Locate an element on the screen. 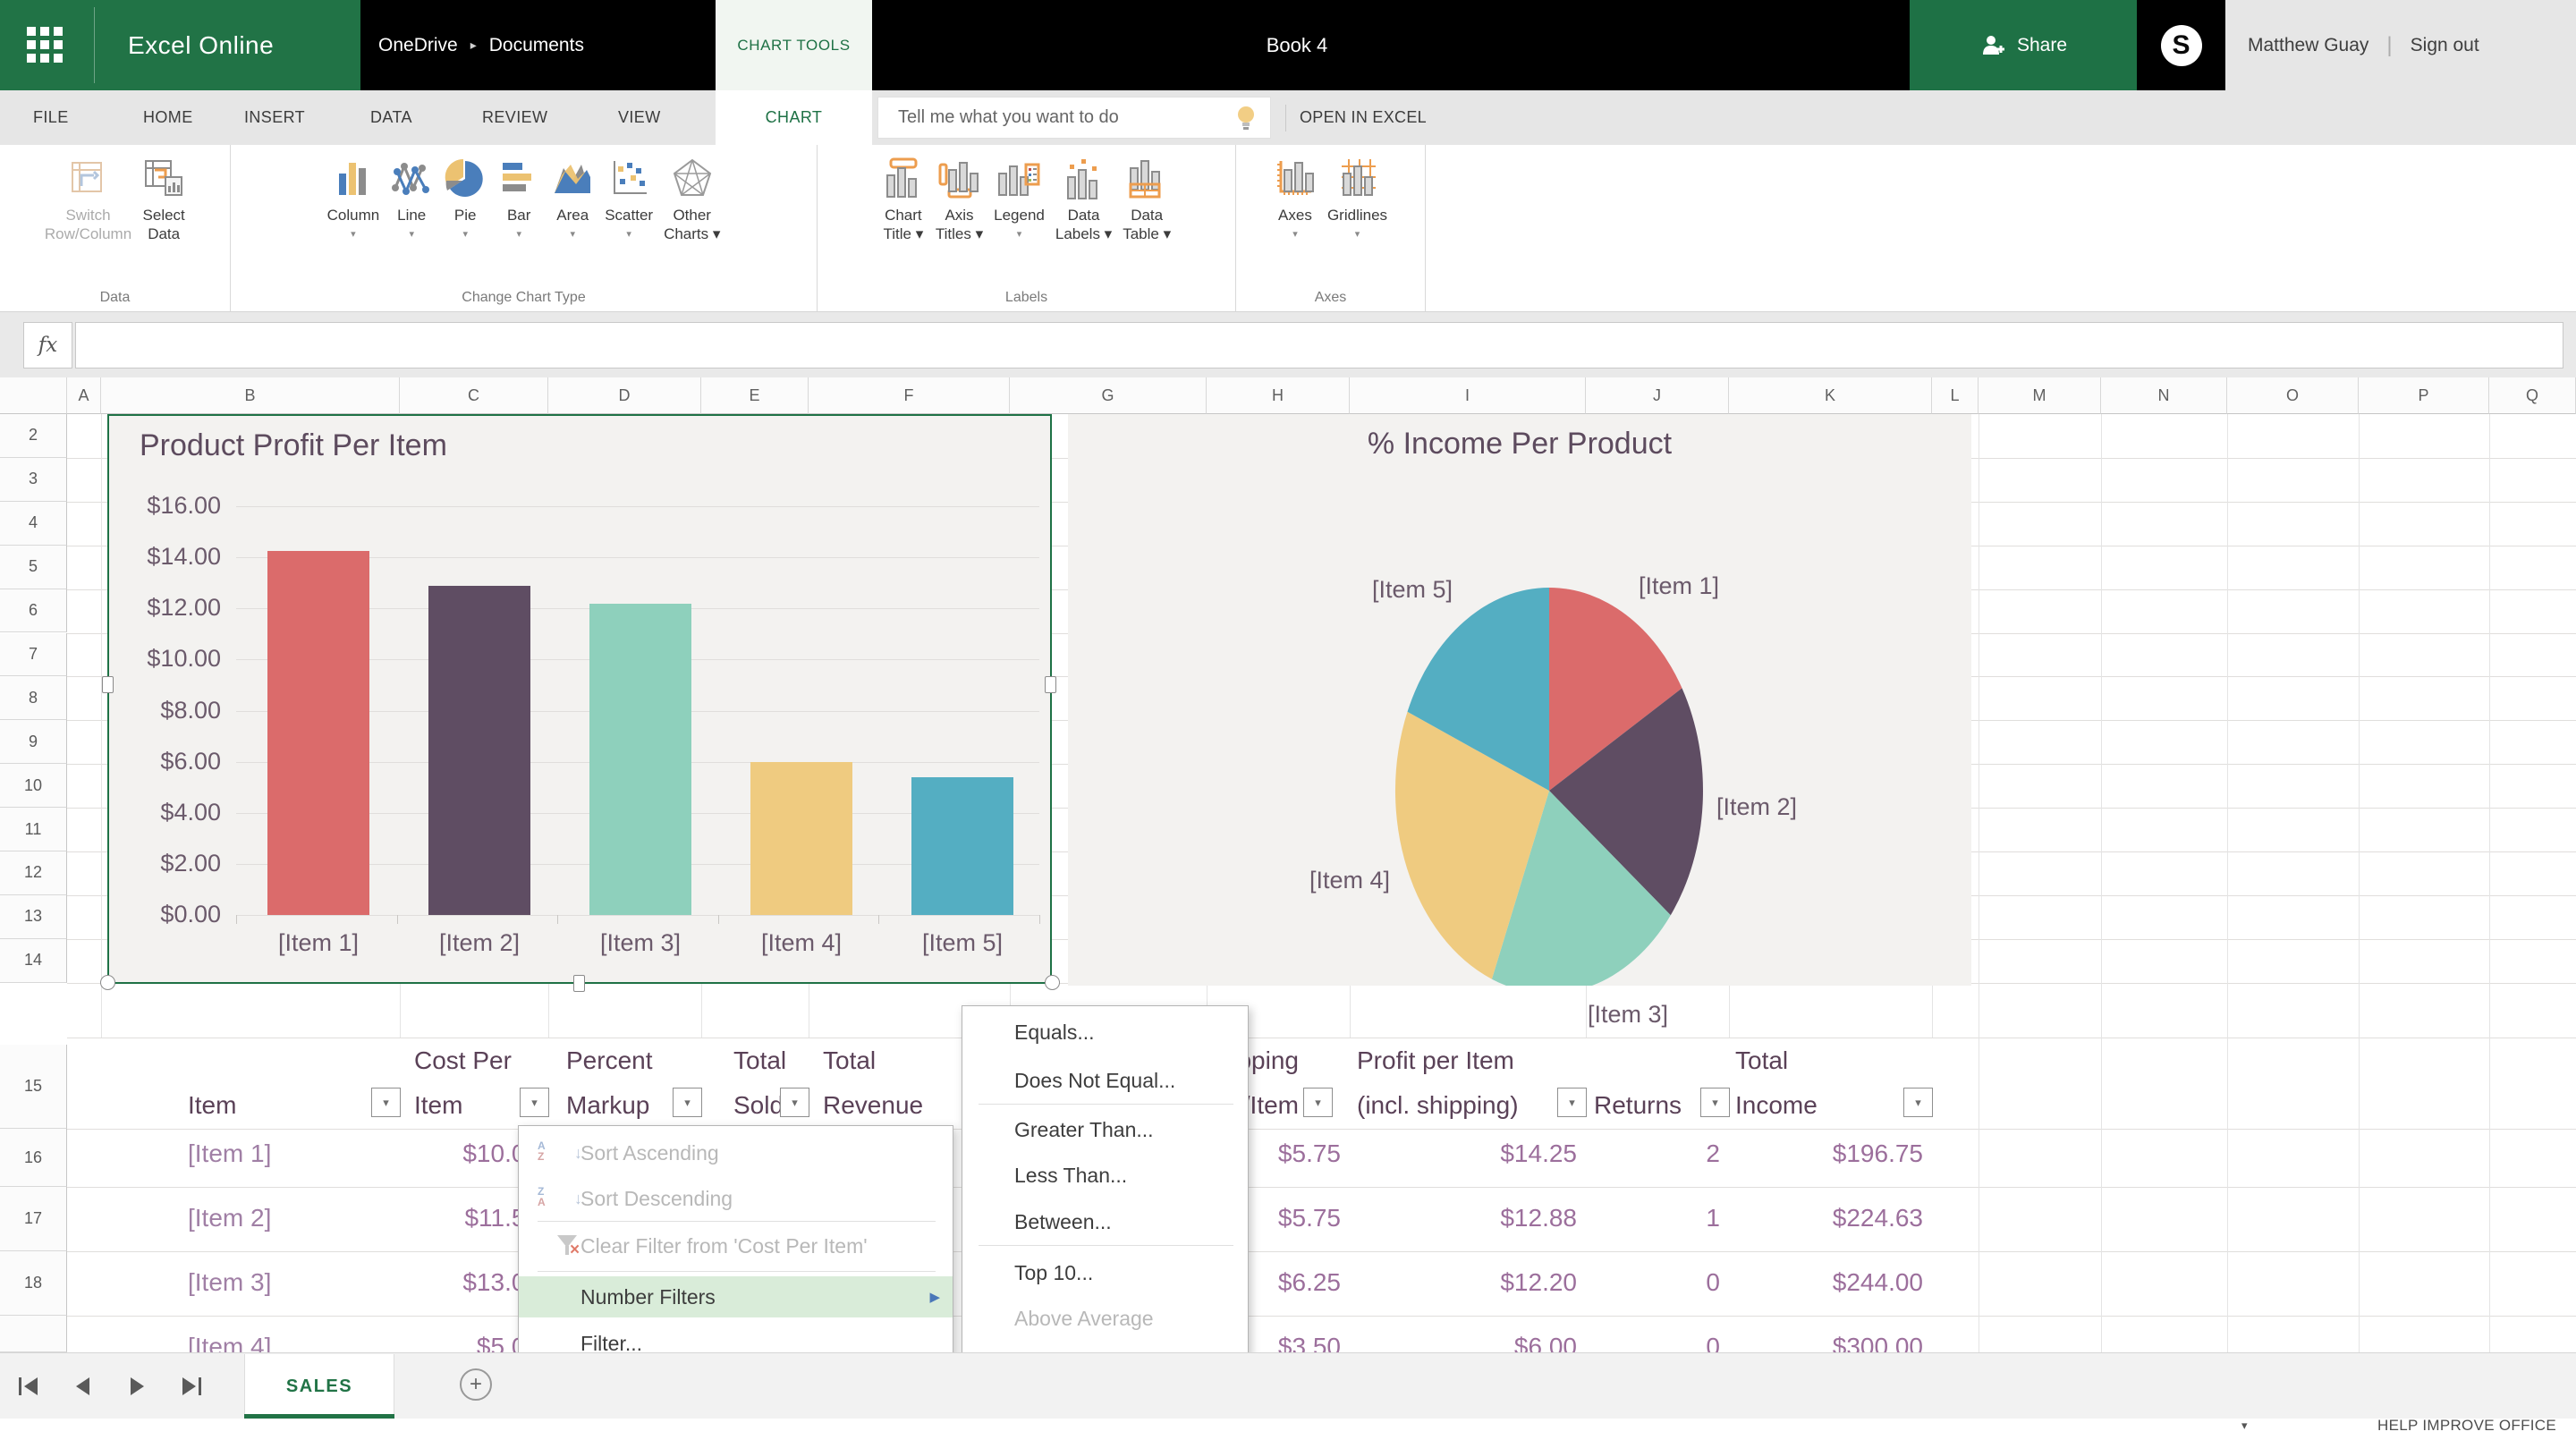 Image resolution: width=2576 pixels, height=1440 pixels. row-header-18: 18 is located at coordinates (33, 1284).